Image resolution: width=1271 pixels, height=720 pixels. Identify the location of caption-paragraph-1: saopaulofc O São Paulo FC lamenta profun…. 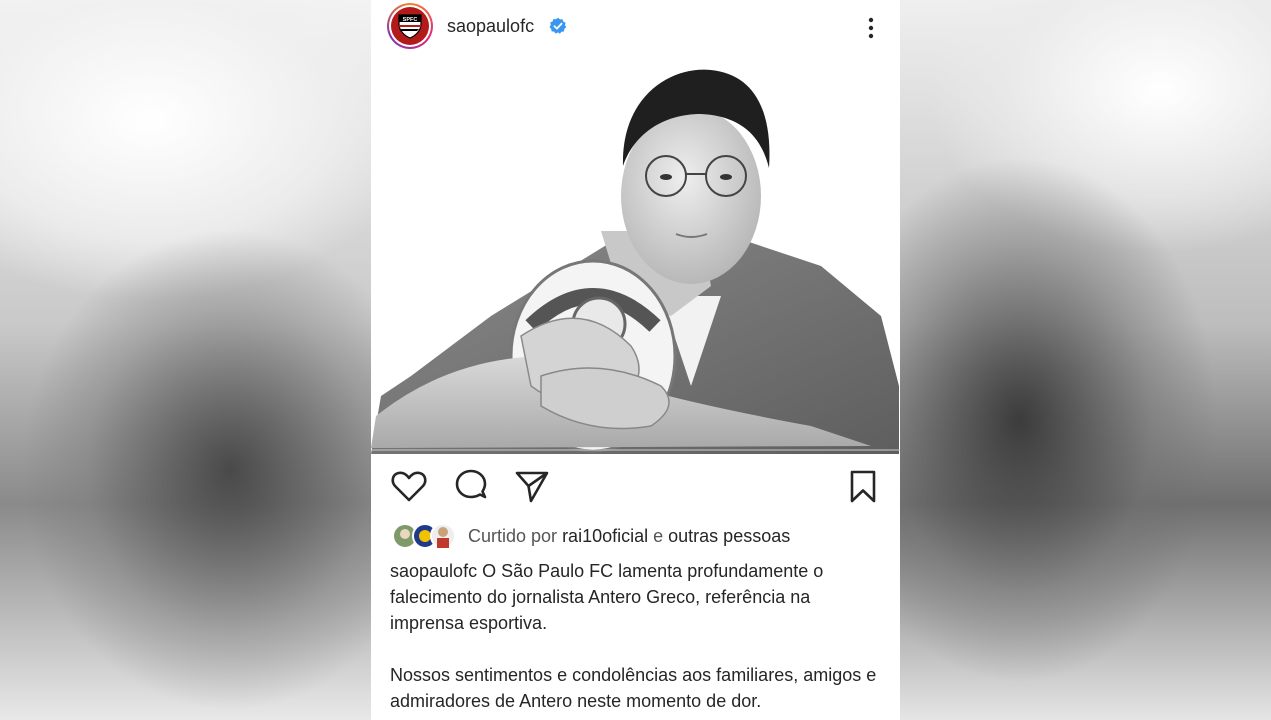
(637, 597).